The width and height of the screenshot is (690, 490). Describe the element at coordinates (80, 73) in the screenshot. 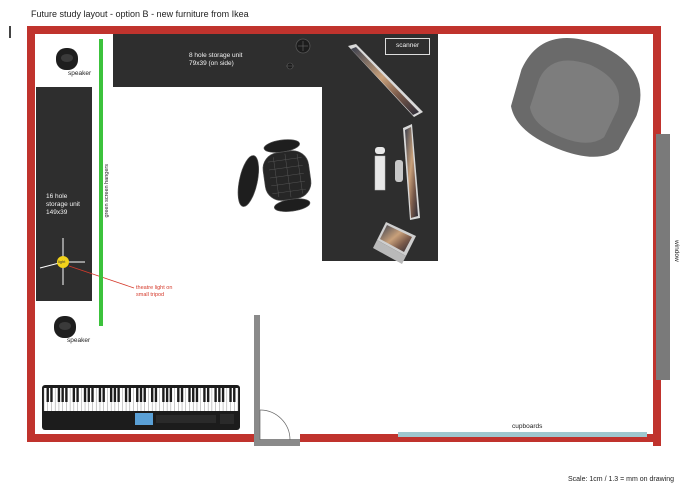

I see `speaker-top-label: speaker` at that location.